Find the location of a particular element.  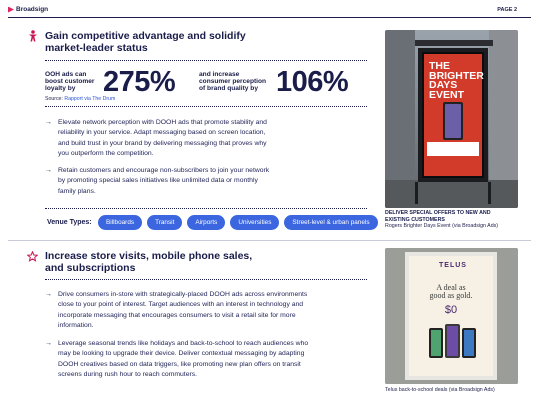

poster-headline: A deal as good as gold. is located at coordinates (451, 291).